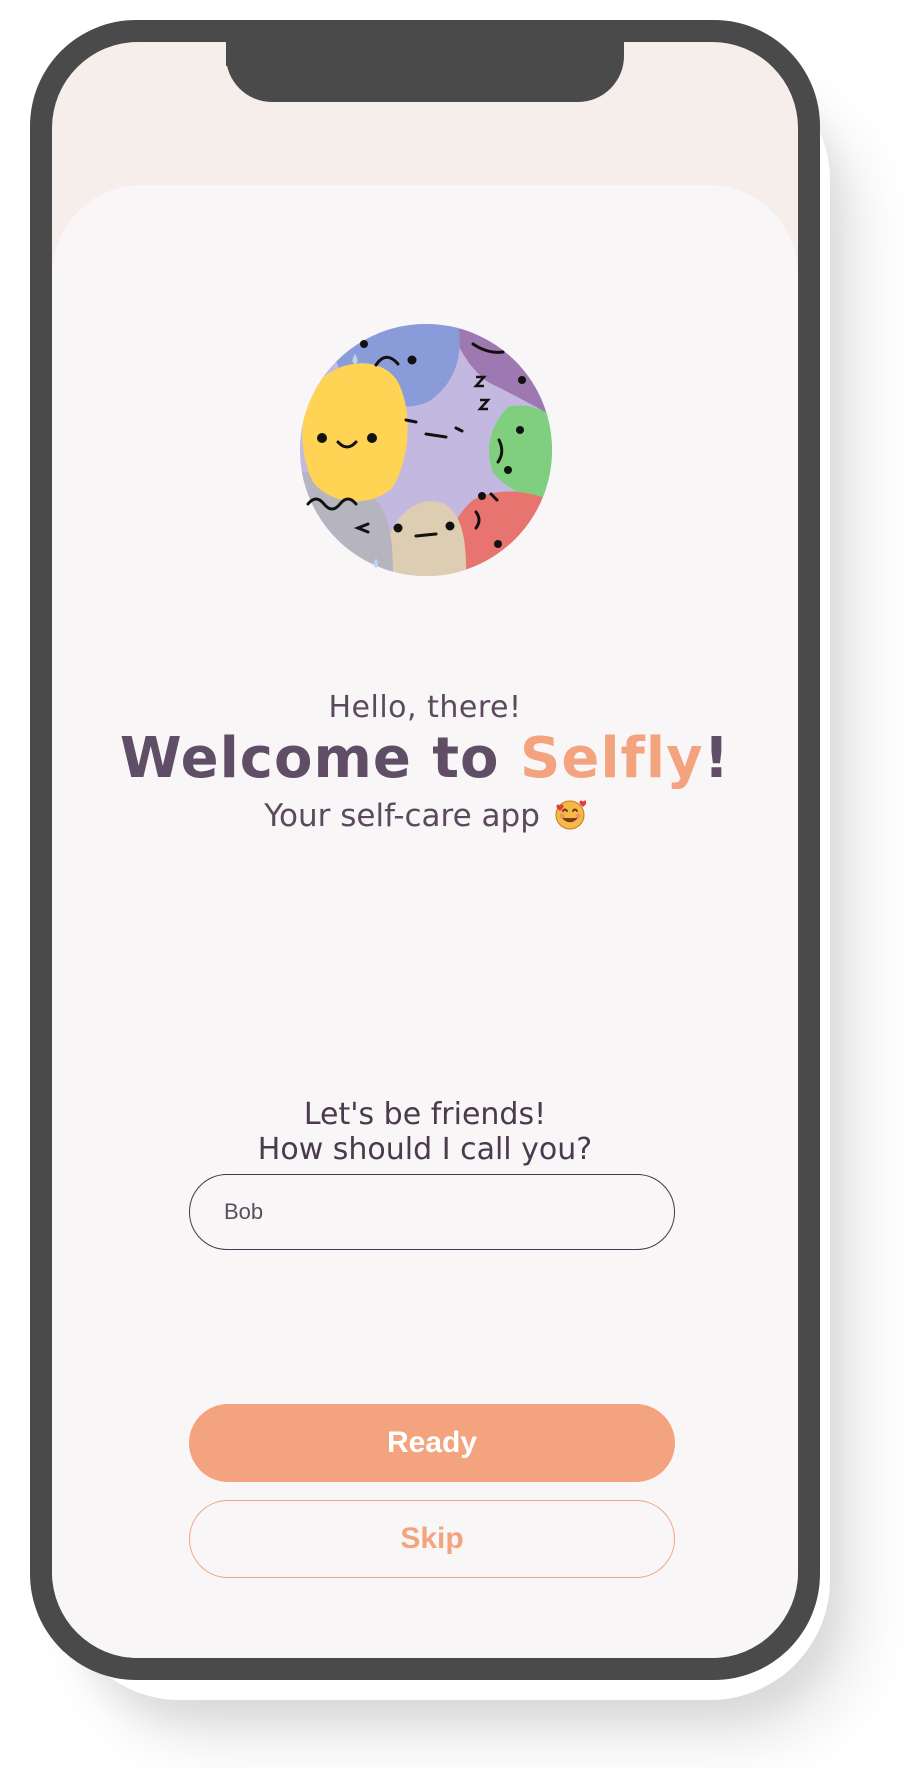  I want to click on welcome-title-prefix: Welcome to, so click(320, 758).